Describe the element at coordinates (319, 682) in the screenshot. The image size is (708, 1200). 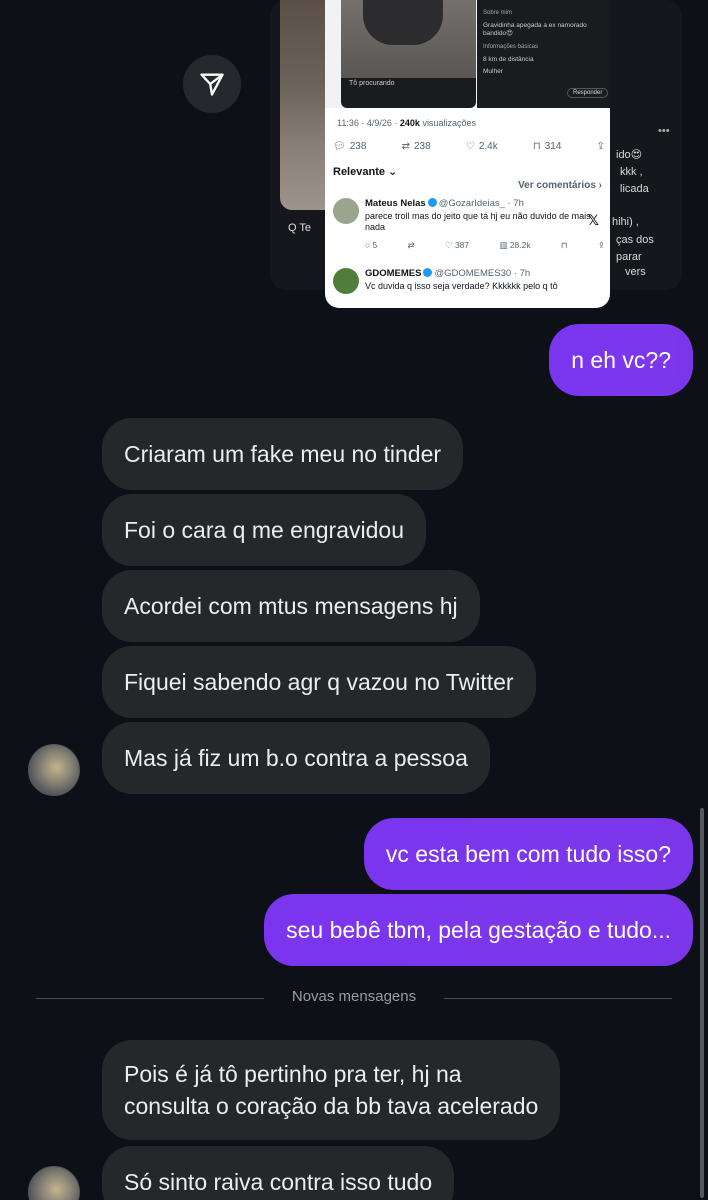
I see `message-received: Fiquei sabendo agr q vazou no Twitter` at that location.